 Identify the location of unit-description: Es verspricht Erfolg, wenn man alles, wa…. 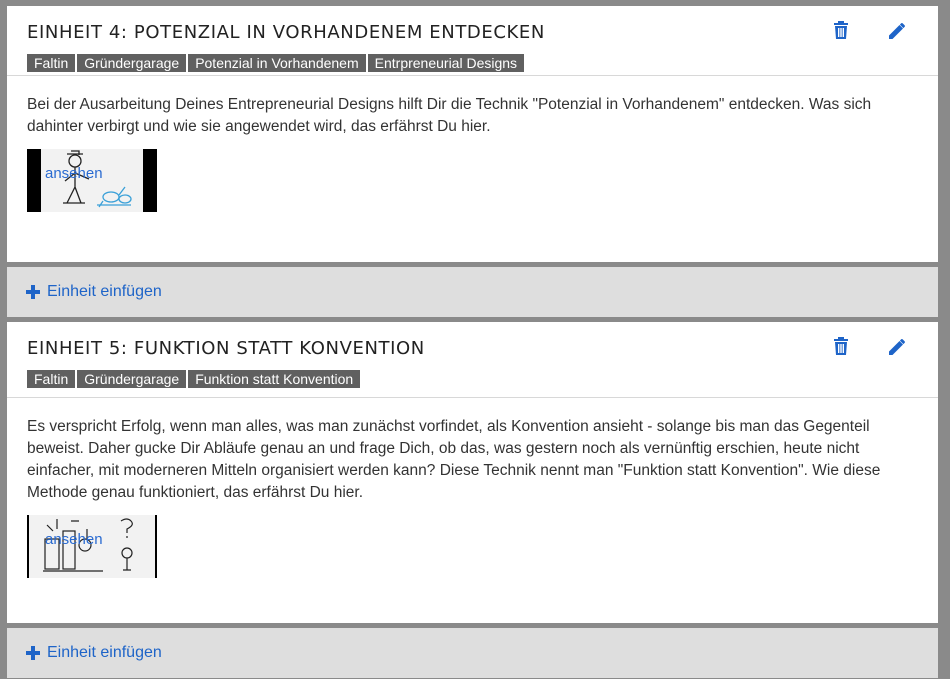
(454, 459).